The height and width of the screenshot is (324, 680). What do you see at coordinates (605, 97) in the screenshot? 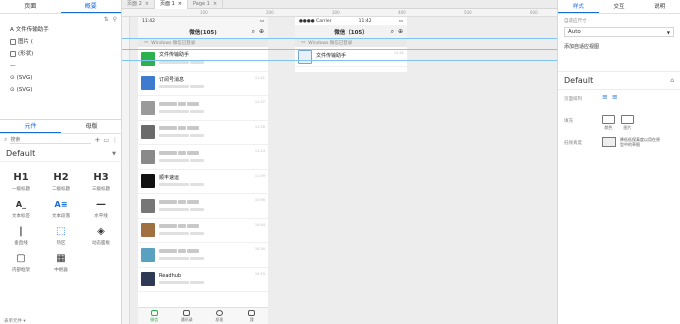
I see `align-left-icon: ≡` at bounding box center [605, 97].